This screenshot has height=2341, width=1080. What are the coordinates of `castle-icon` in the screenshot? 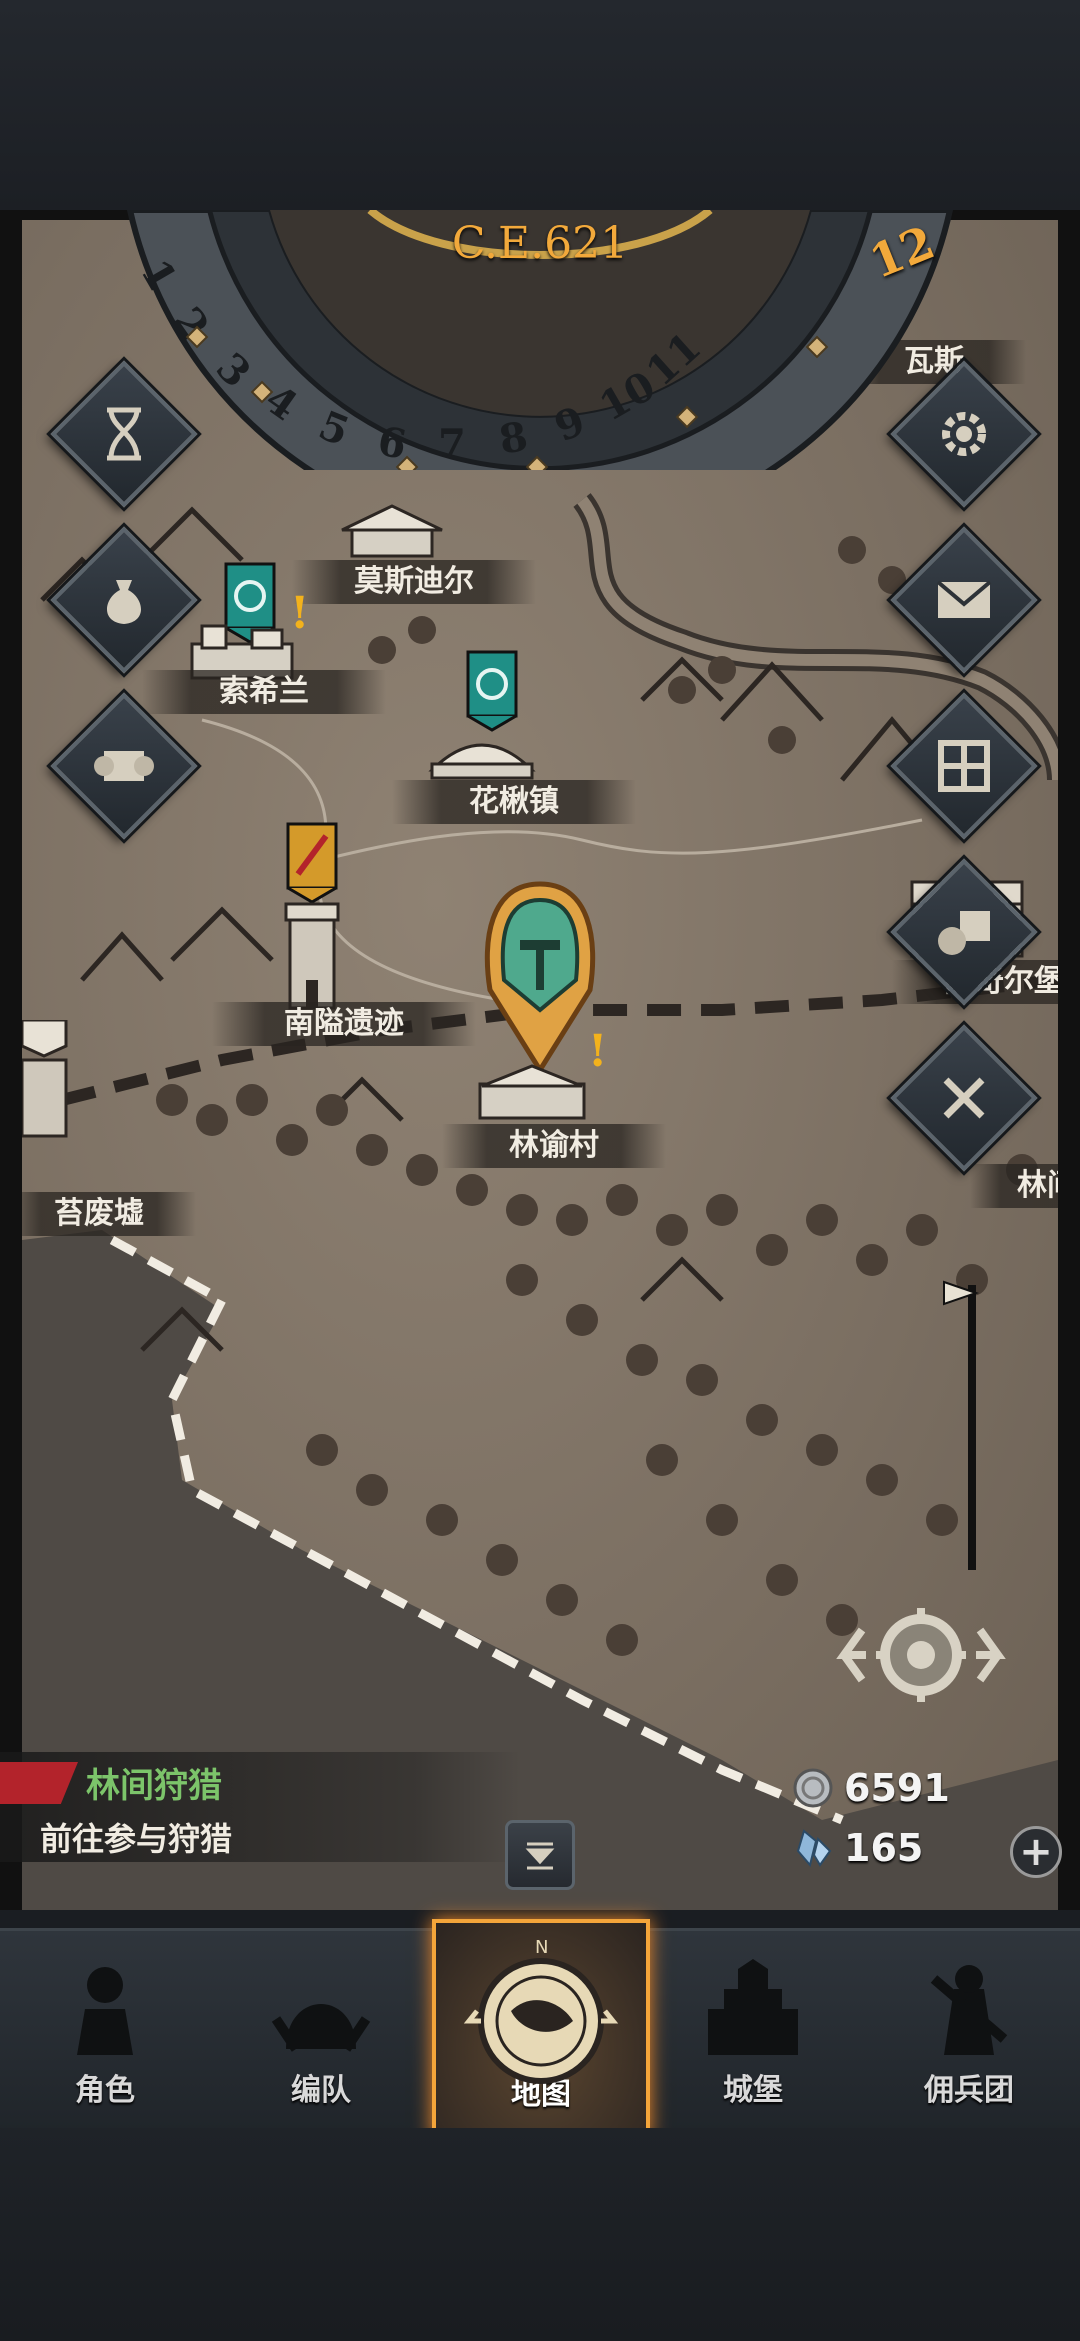 It's located at (753, 2007).